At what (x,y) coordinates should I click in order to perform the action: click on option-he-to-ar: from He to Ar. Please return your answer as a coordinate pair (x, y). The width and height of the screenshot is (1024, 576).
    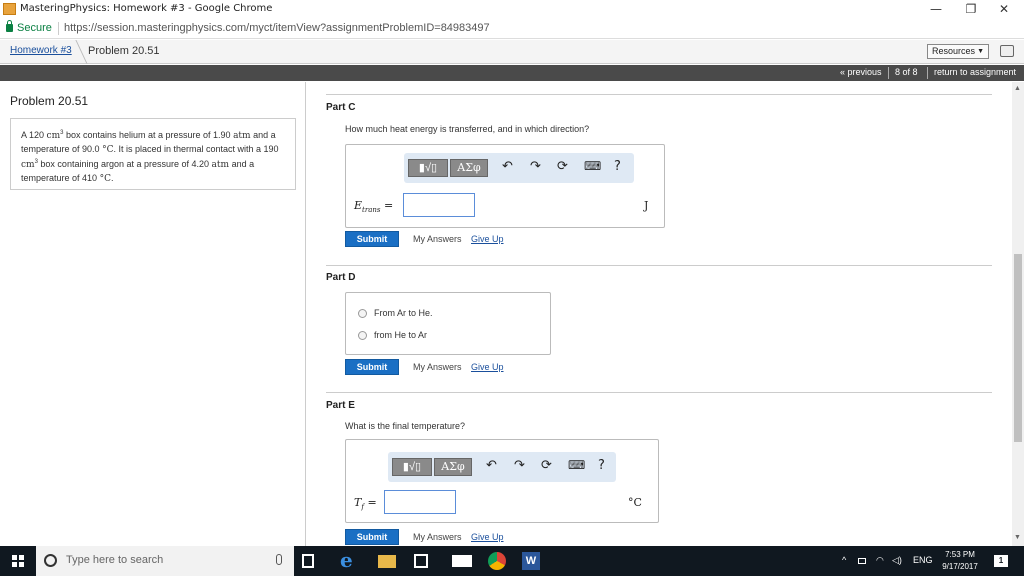
    Looking at the image, I should click on (400, 335).